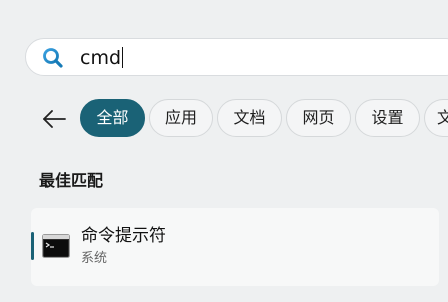 The width and height of the screenshot is (448, 302). What do you see at coordinates (123, 57) in the screenshot?
I see `text-caret` at bounding box center [123, 57].